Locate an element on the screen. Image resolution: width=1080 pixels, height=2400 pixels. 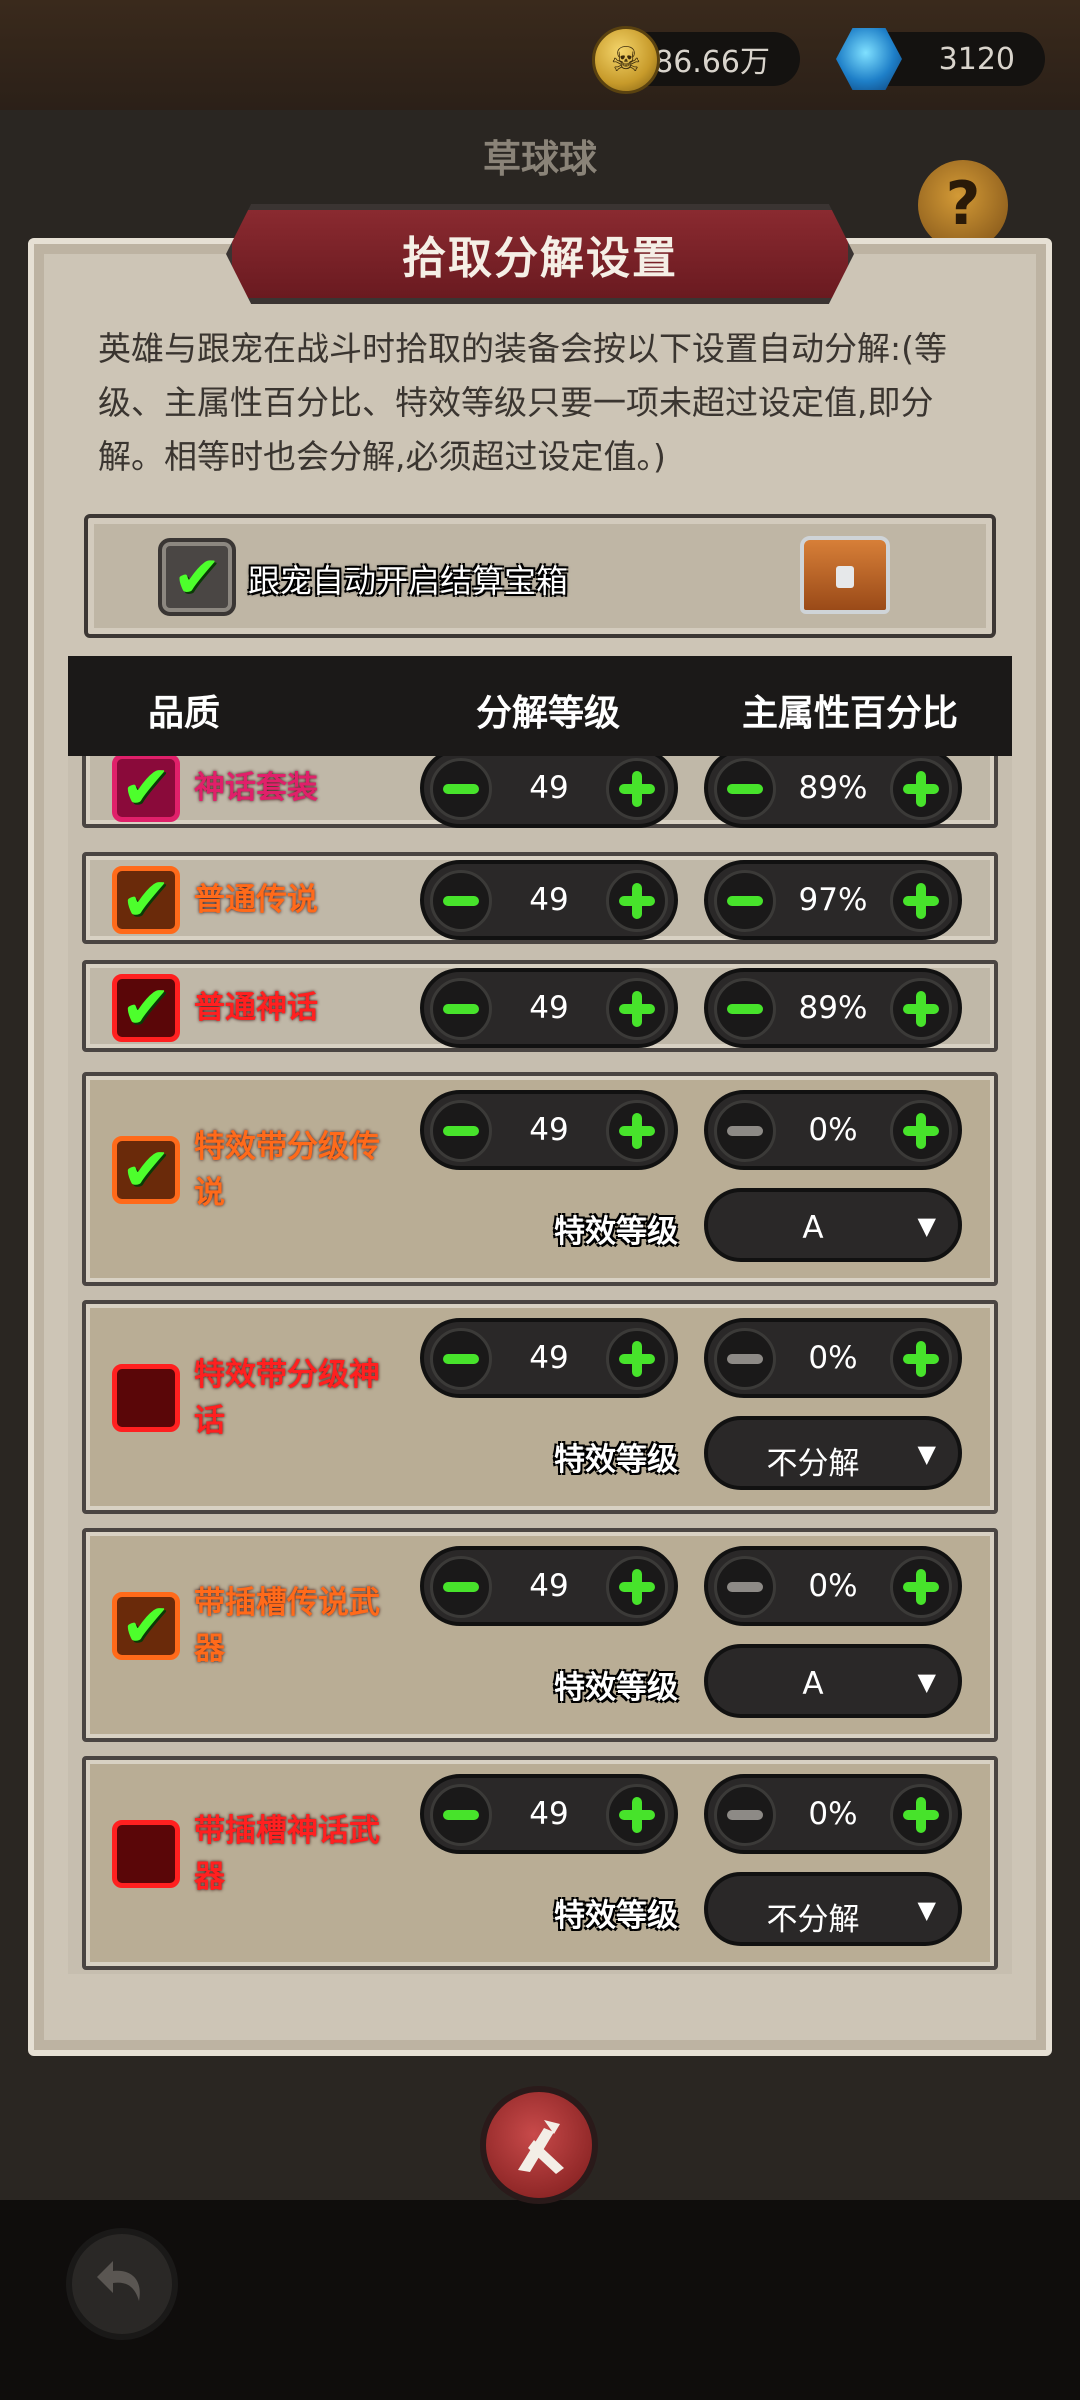
close-icon is located at coordinates (541, 2147).